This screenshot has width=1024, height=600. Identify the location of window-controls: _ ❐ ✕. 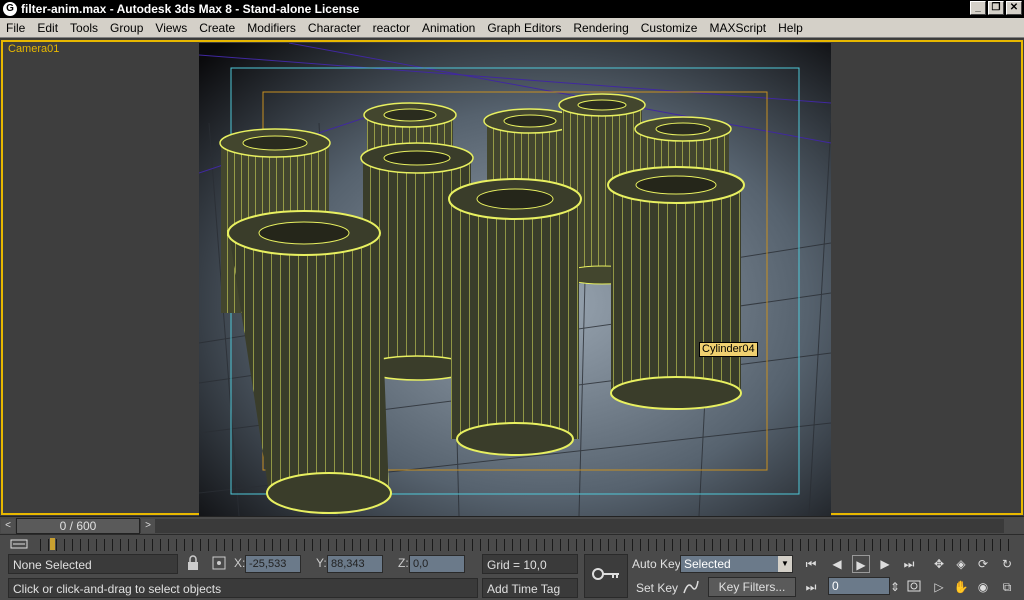
(996, 8).